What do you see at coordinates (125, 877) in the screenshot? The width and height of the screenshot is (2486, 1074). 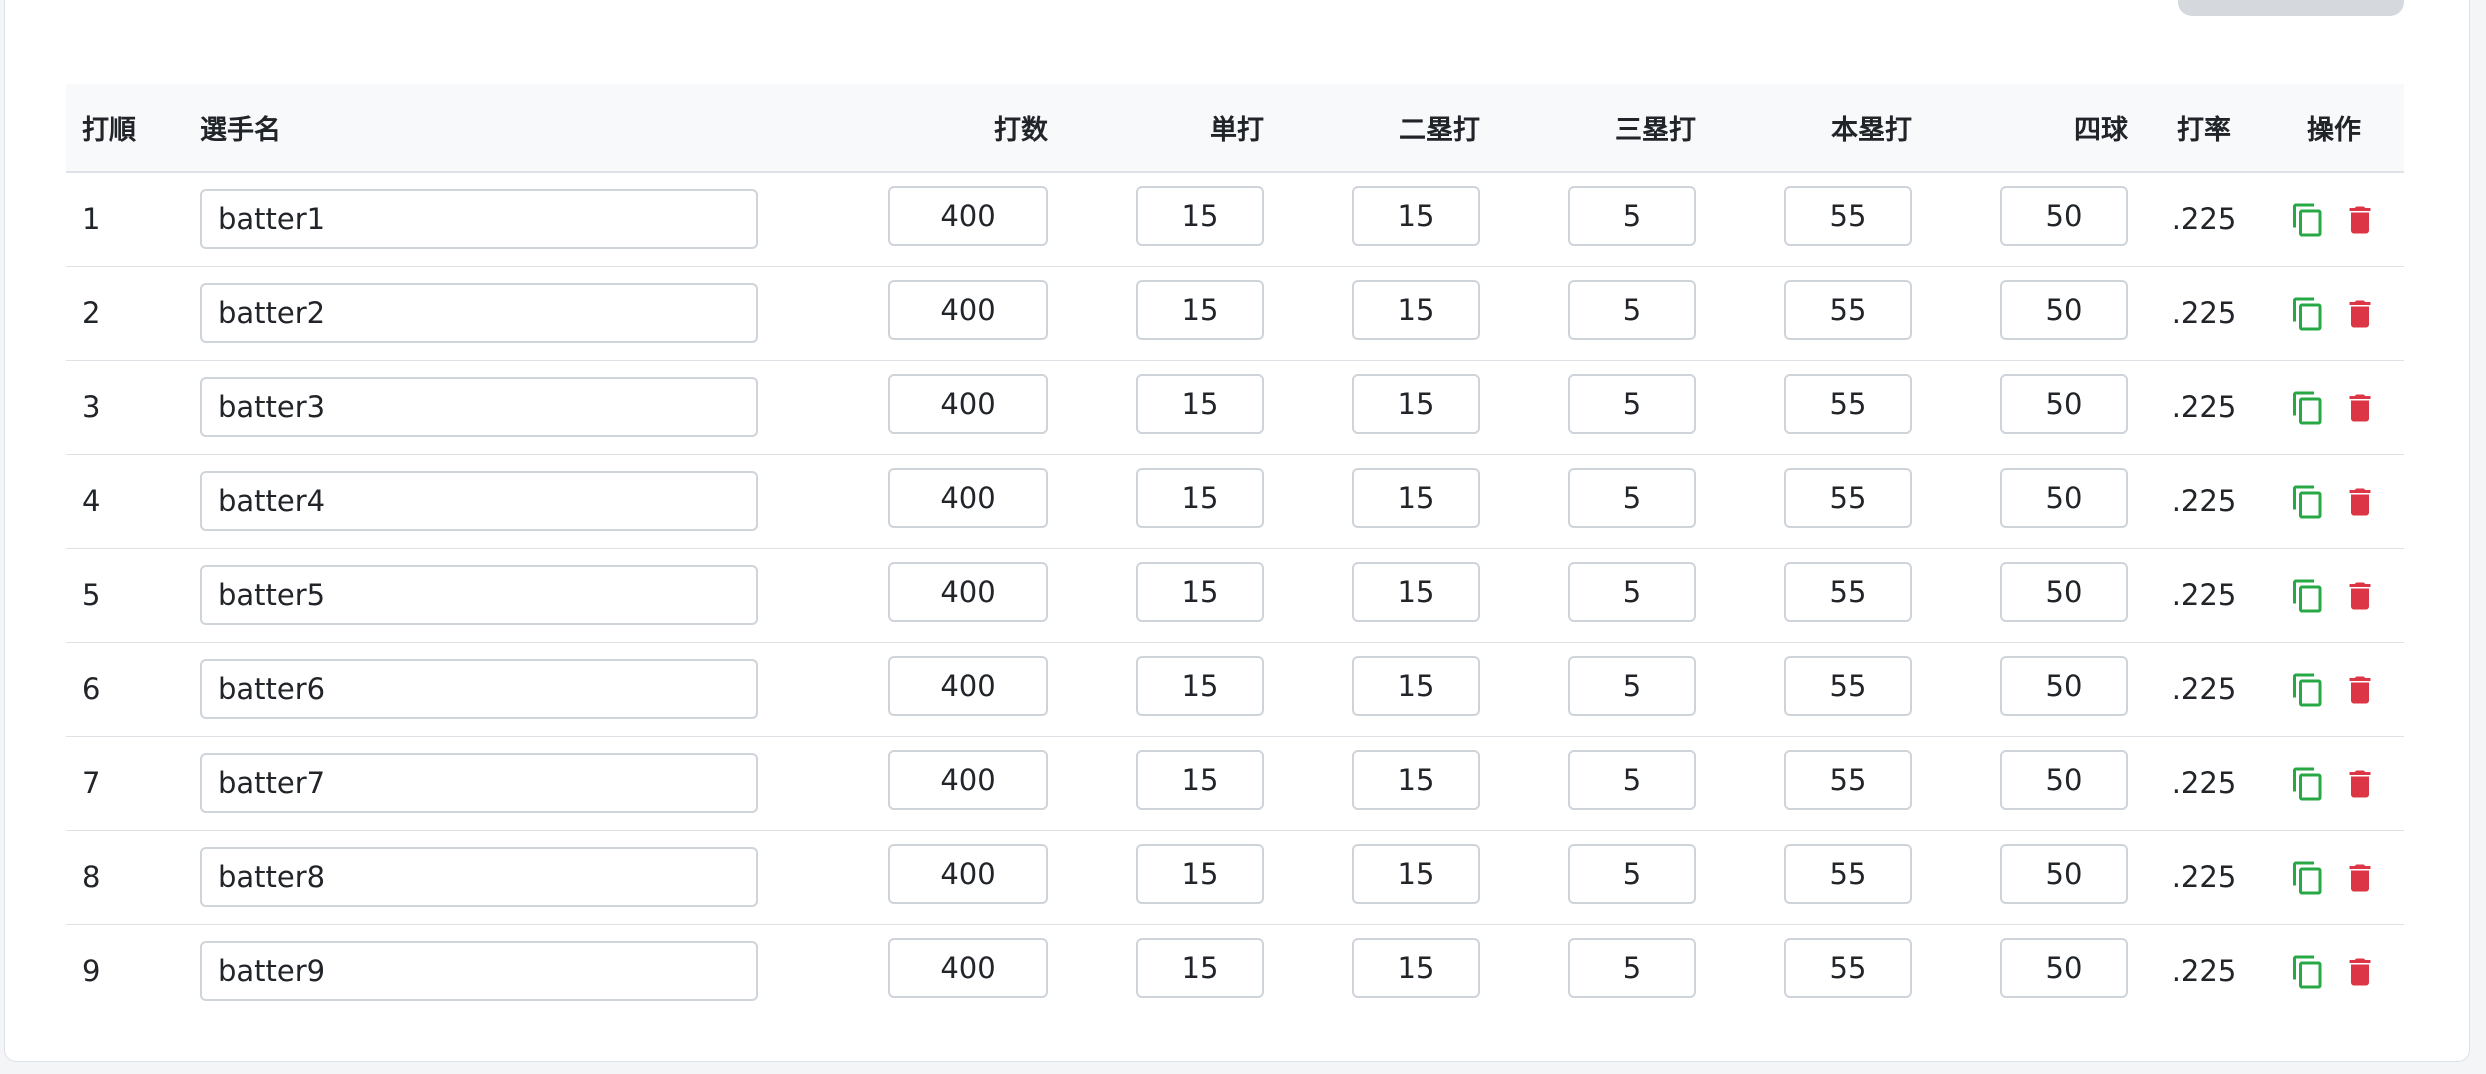 I see `batting-order-cell: 8` at bounding box center [125, 877].